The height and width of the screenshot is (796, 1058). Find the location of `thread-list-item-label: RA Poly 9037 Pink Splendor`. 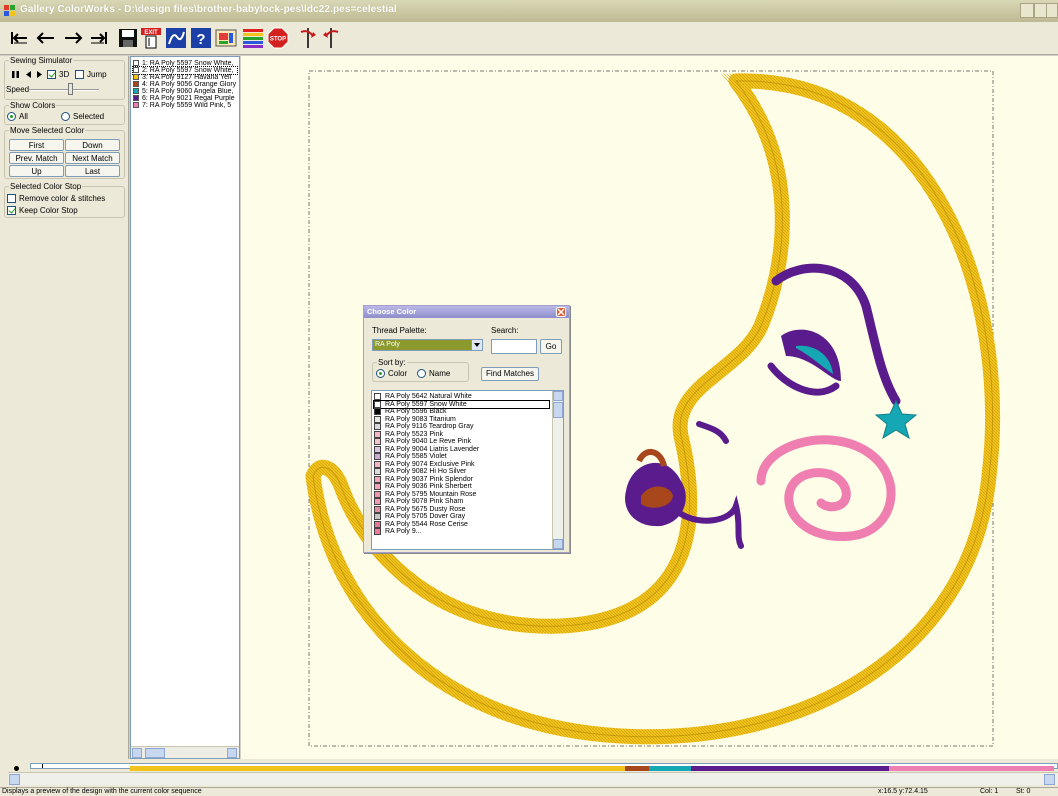

thread-list-item-label: RA Poly 9037 Pink Splendor is located at coordinates (429, 479).